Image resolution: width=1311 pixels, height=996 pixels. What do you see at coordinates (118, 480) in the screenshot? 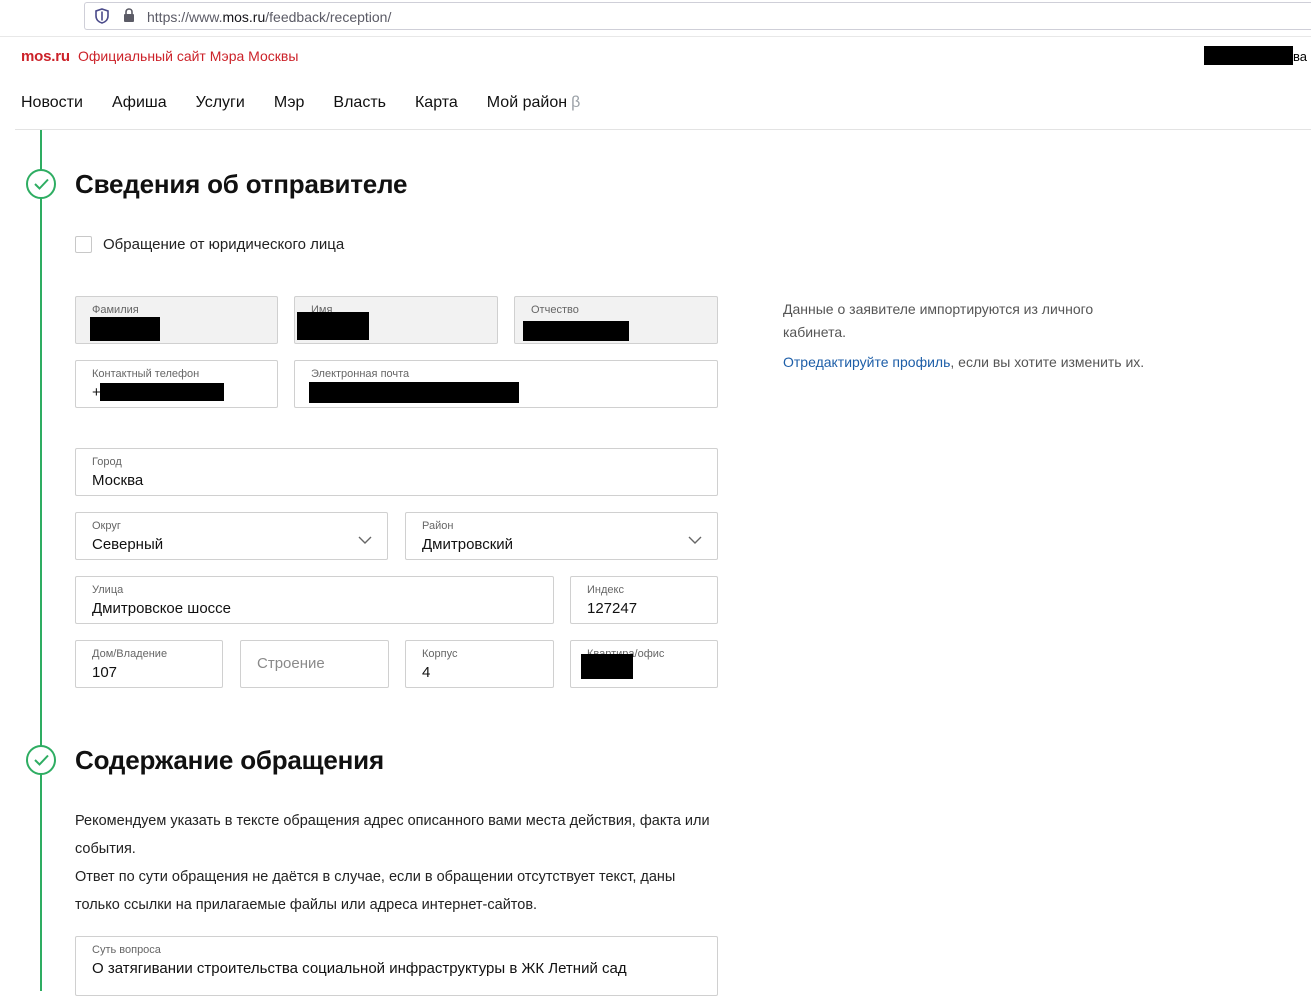
I see `city-value: Москва` at bounding box center [118, 480].